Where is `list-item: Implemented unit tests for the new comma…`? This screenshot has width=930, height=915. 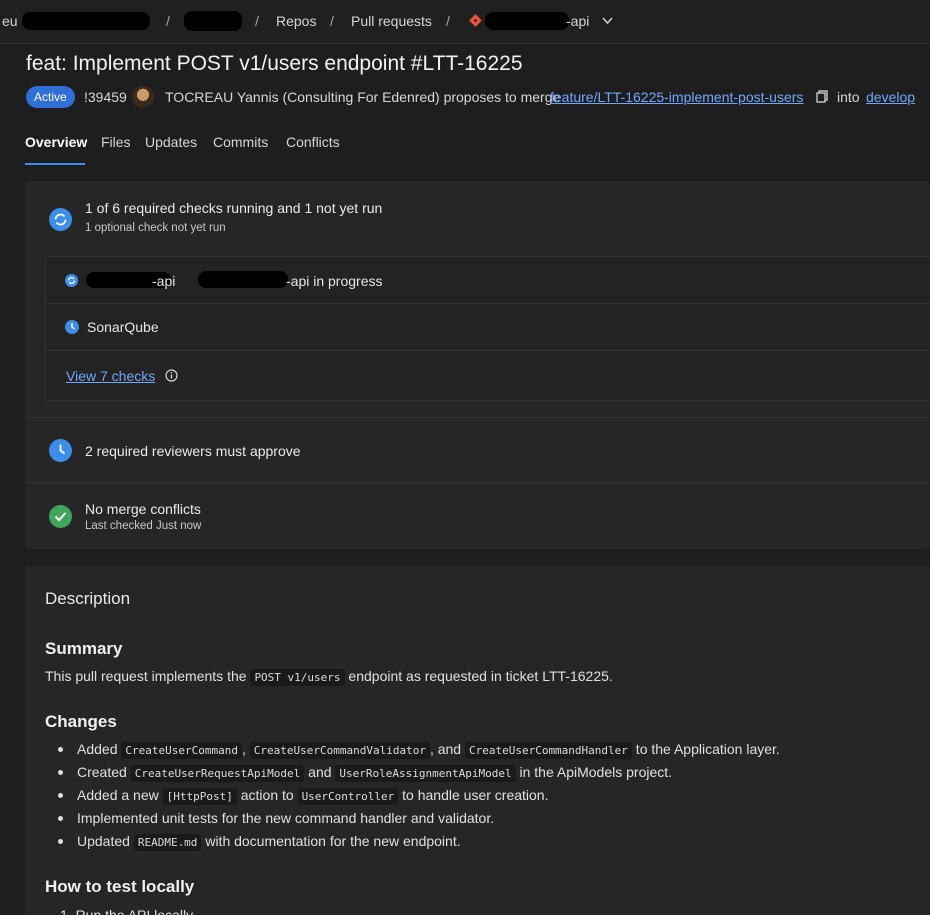
list-item: Implemented unit tests for the new comma… is located at coordinates (286, 818).